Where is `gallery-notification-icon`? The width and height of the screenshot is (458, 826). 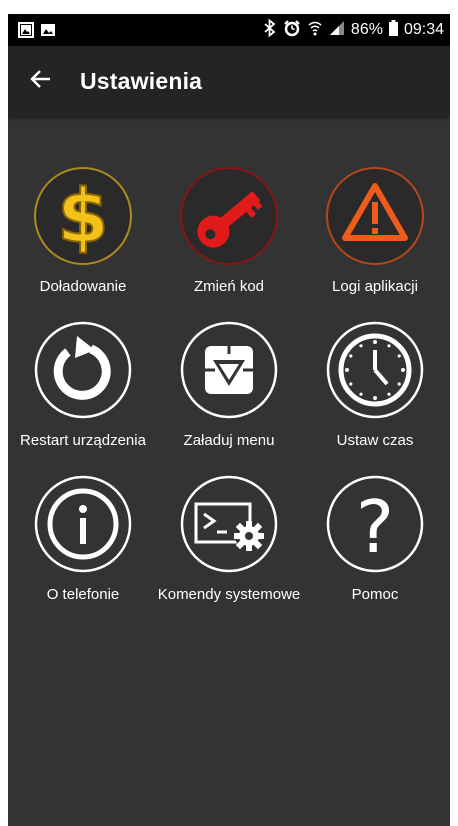 gallery-notification-icon is located at coordinates (26, 32).